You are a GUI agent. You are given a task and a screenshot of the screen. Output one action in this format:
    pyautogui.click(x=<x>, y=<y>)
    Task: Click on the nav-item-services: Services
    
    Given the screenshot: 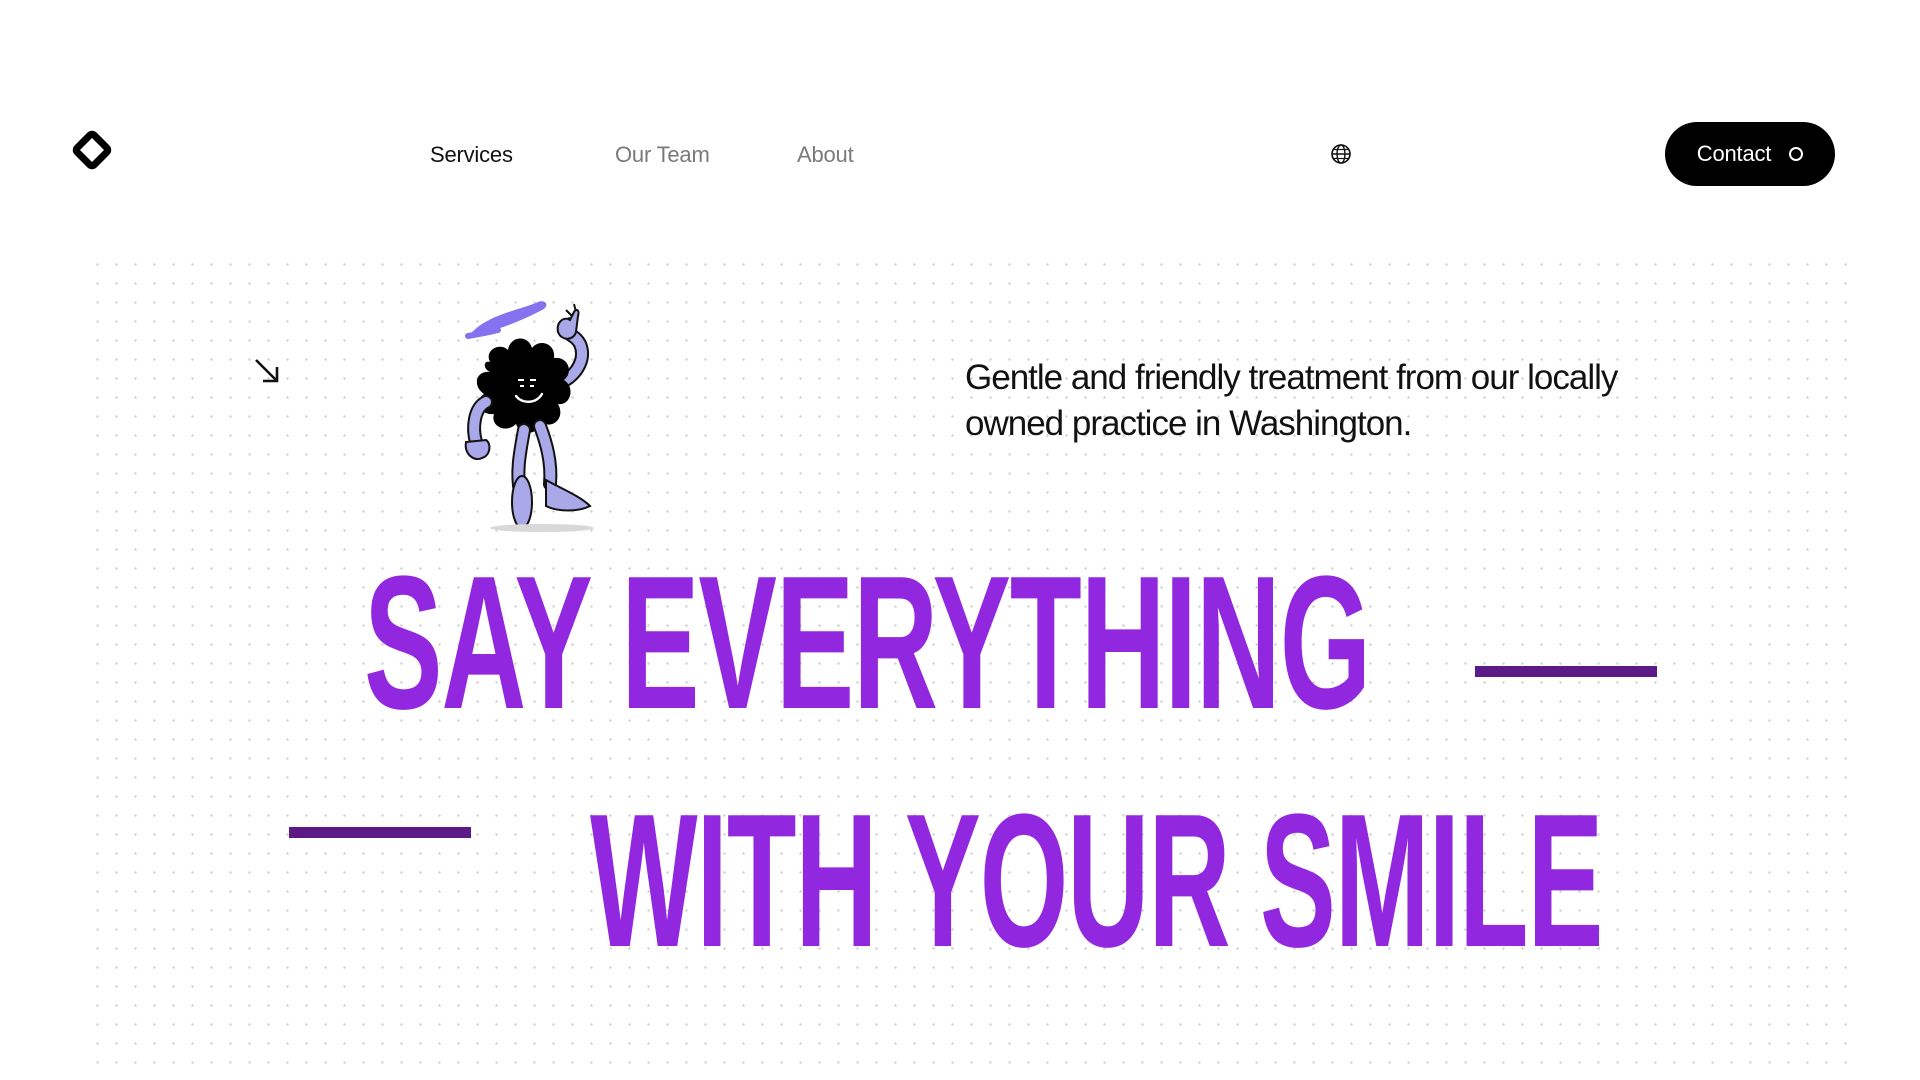 What is the action you would take?
    pyautogui.click(x=471, y=155)
    